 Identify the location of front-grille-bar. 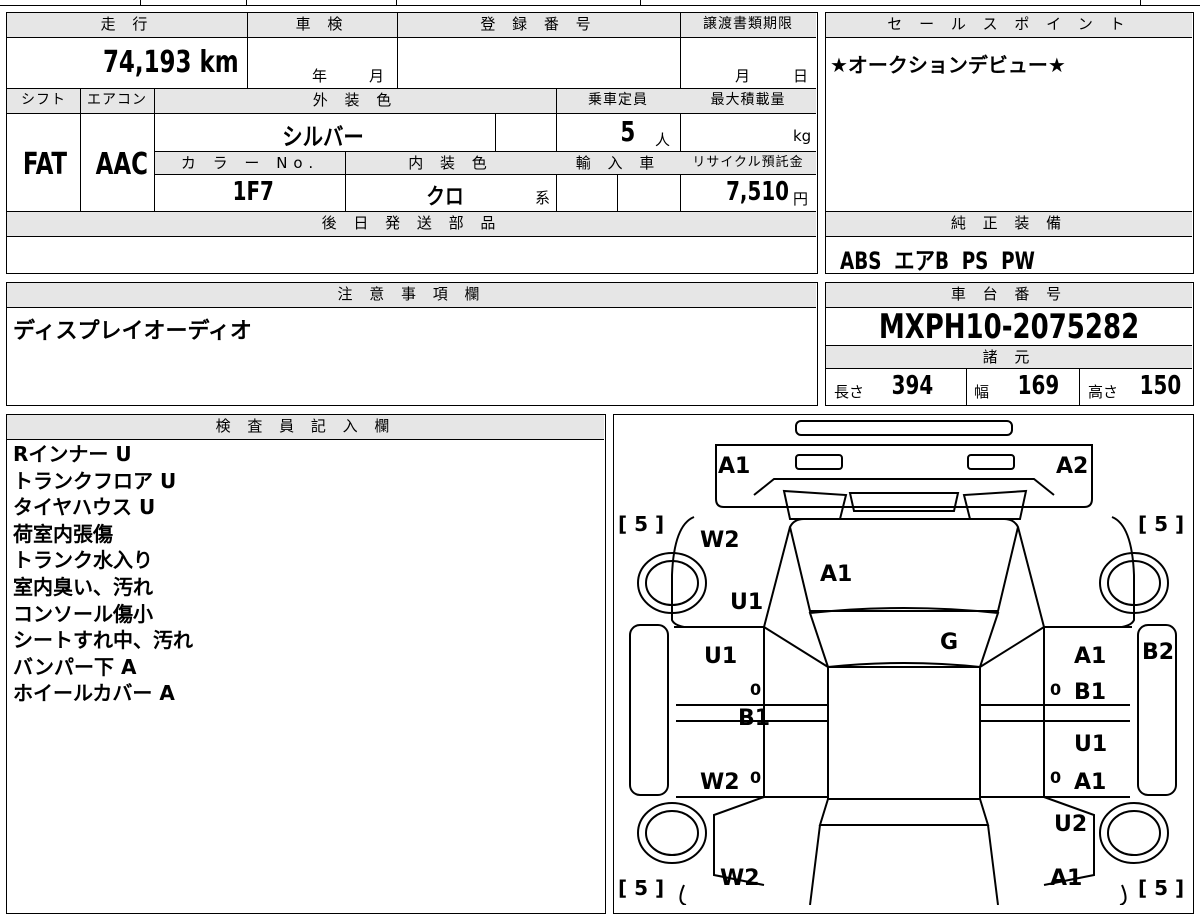
(904, 428).